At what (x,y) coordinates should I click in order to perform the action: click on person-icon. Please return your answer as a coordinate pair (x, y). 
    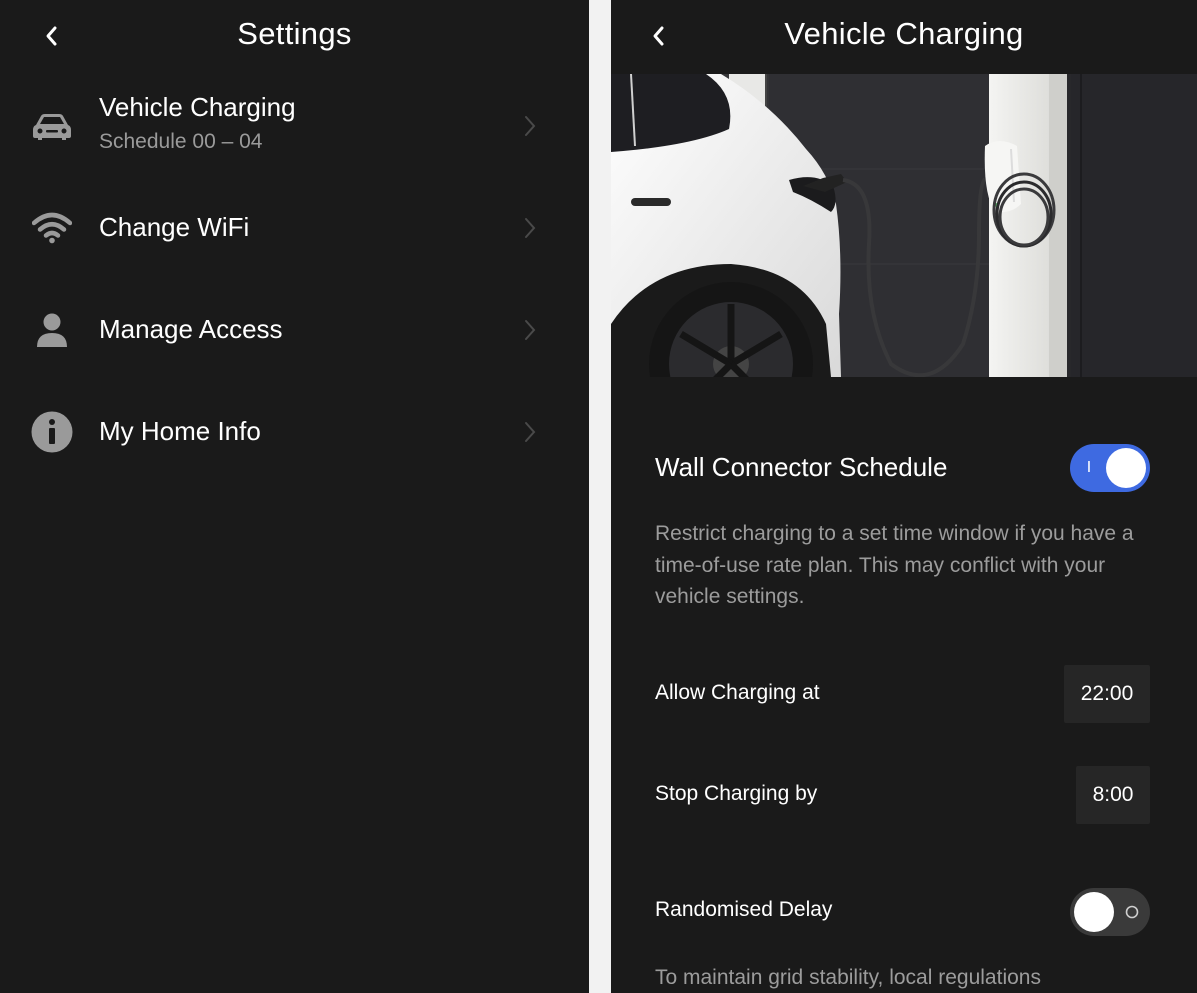
    Looking at the image, I should click on (52, 330).